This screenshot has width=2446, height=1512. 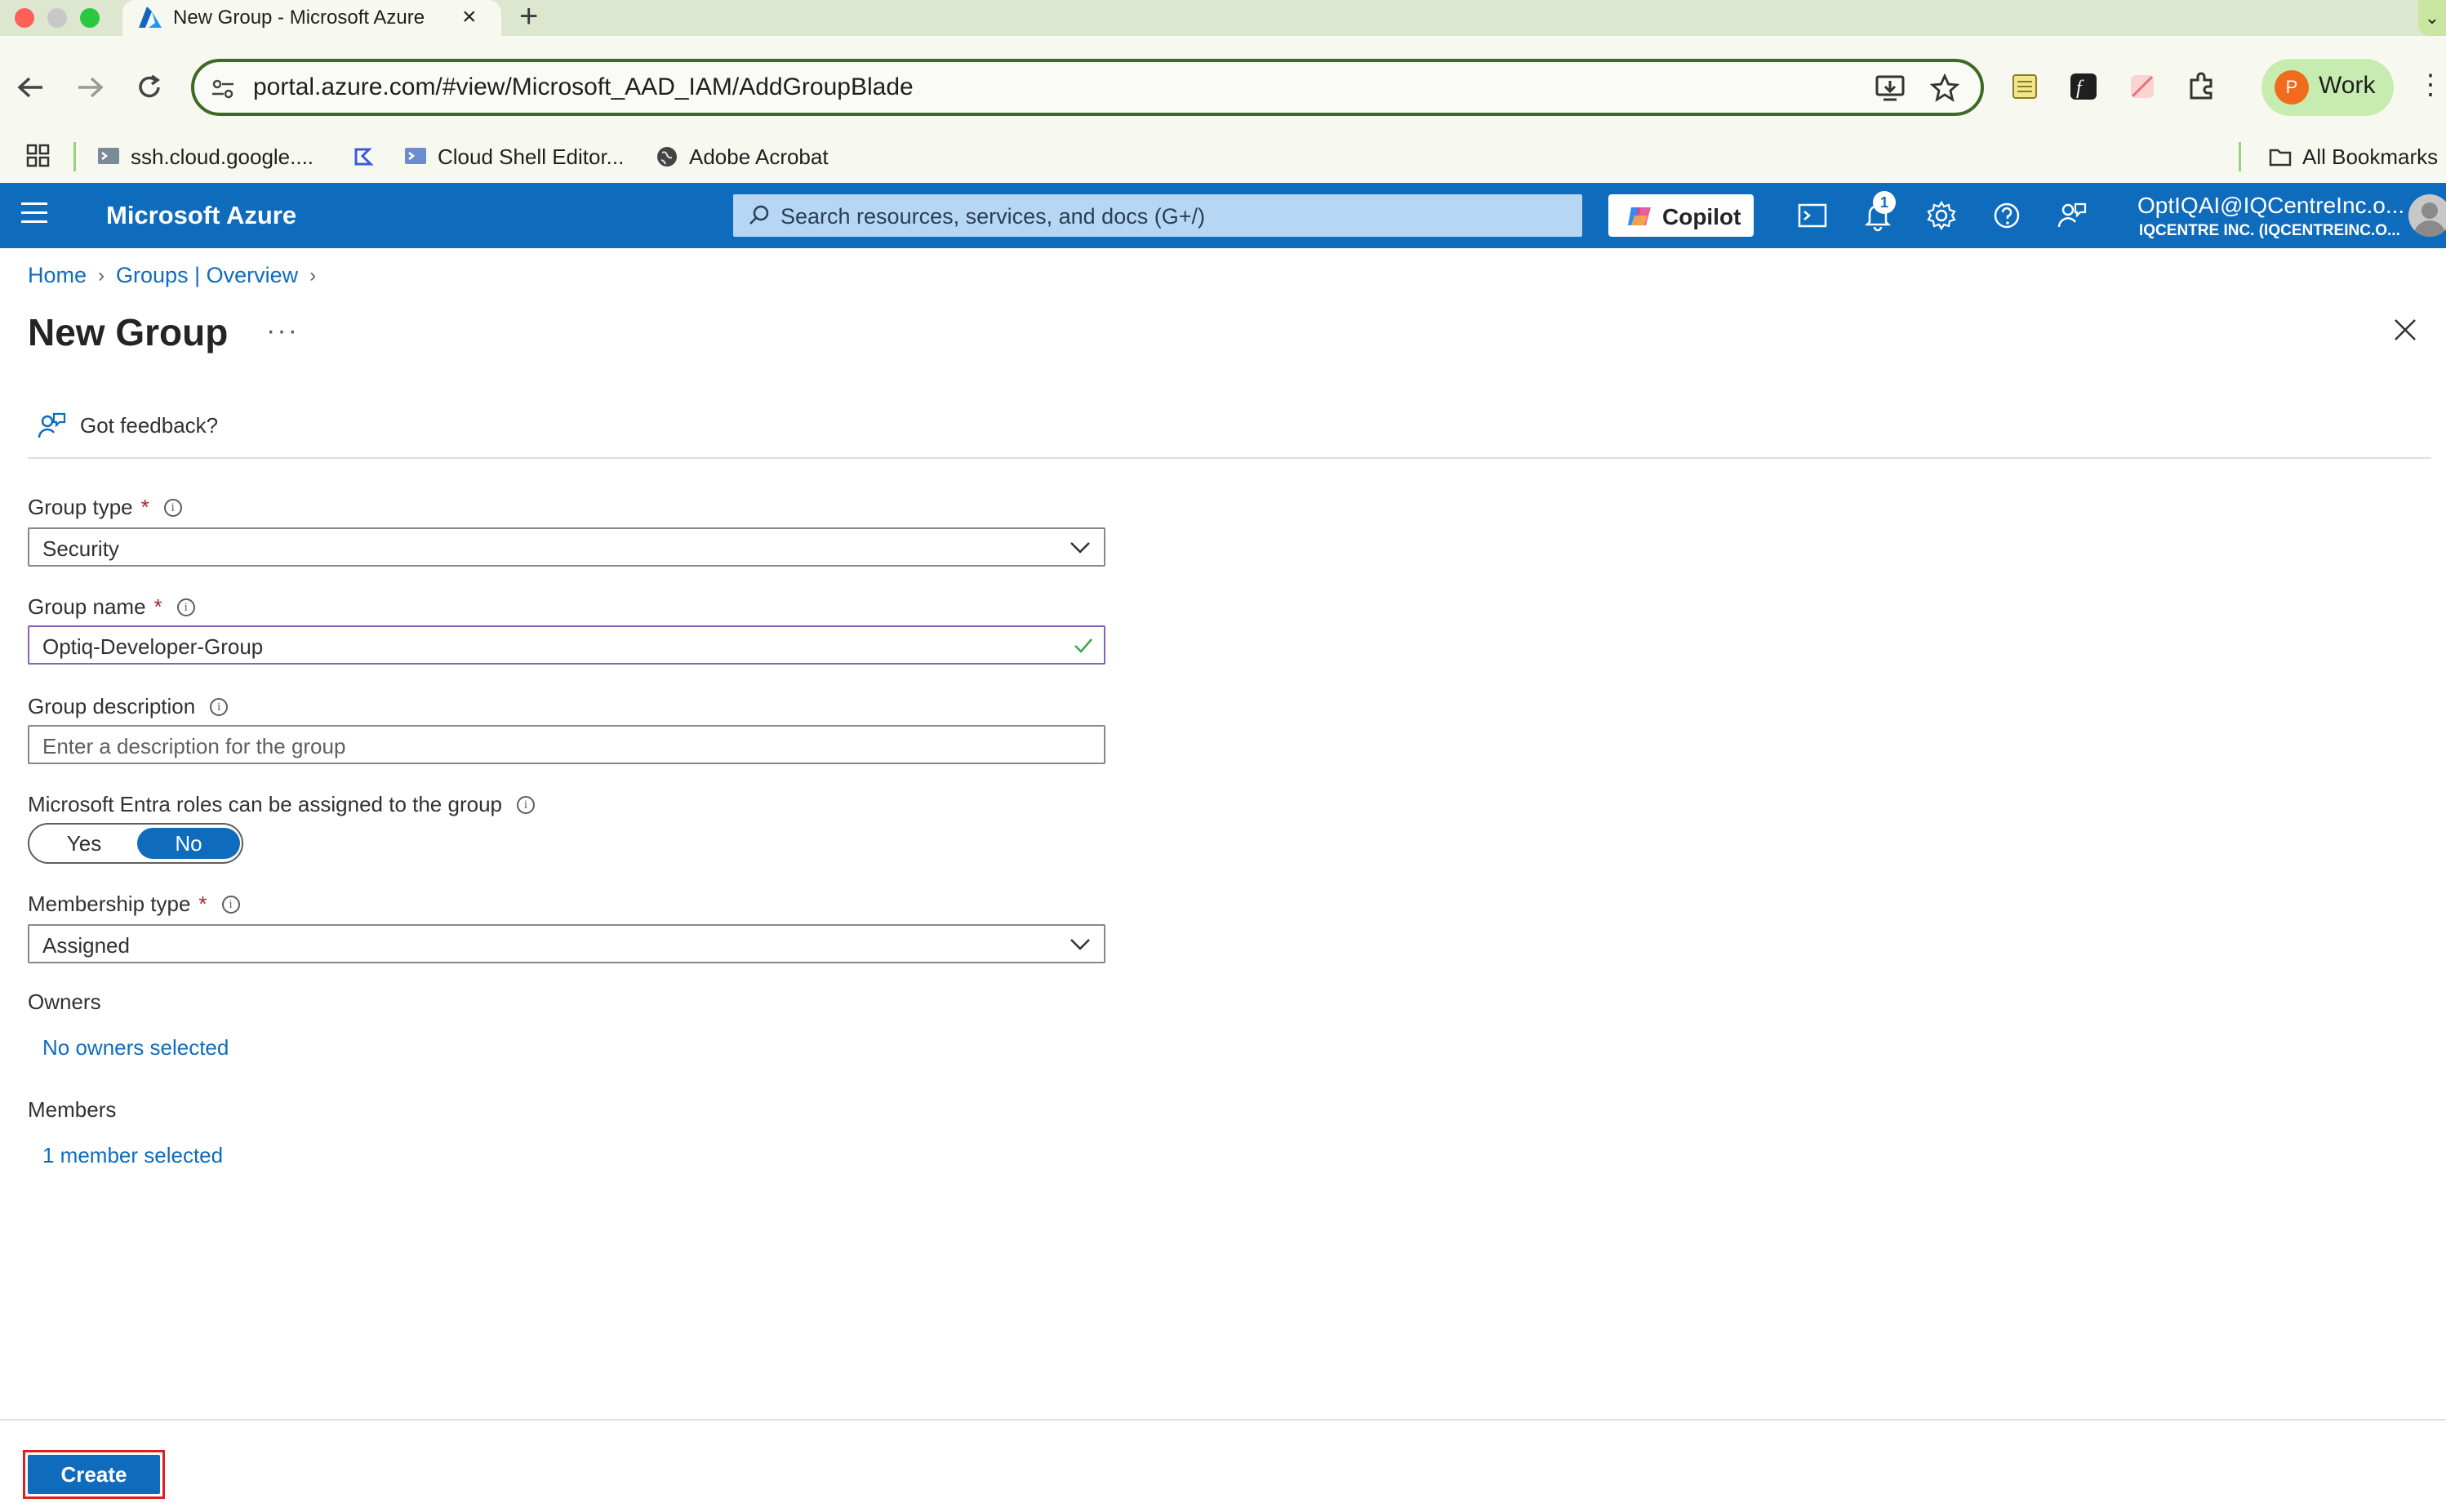 I want to click on breadcrumb: Home › Groups | Overview ›, so click(x=172, y=276).